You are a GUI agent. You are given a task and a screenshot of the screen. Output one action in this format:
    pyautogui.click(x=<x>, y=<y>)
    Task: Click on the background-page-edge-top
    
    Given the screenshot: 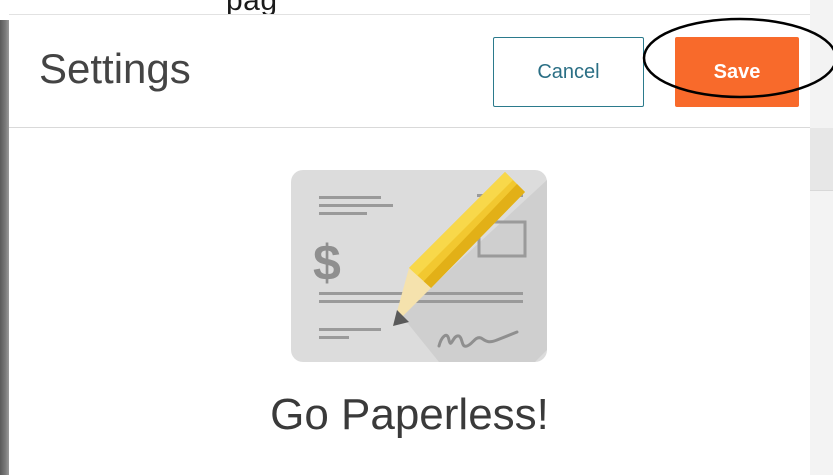 What is the action you would take?
    pyautogui.click(x=4, y=10)
    